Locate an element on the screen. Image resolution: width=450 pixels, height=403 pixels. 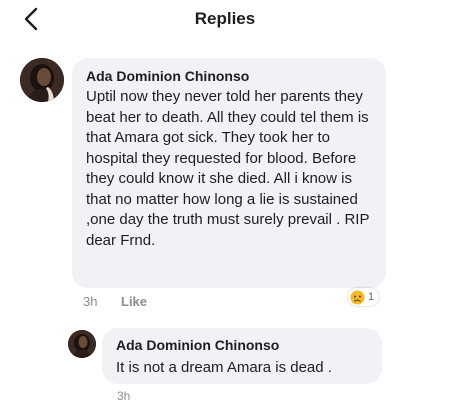
like-button: Like is located at coordinates (134, 301).